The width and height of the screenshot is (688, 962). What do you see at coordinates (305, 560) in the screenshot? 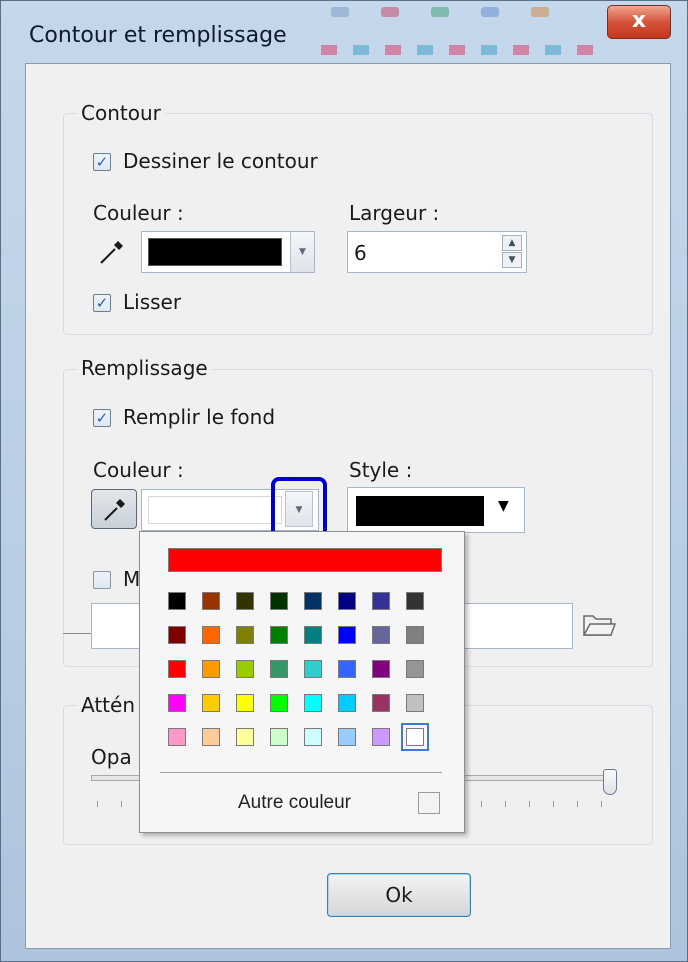
I see `palette-top-color` at bounding box center [305, 560].